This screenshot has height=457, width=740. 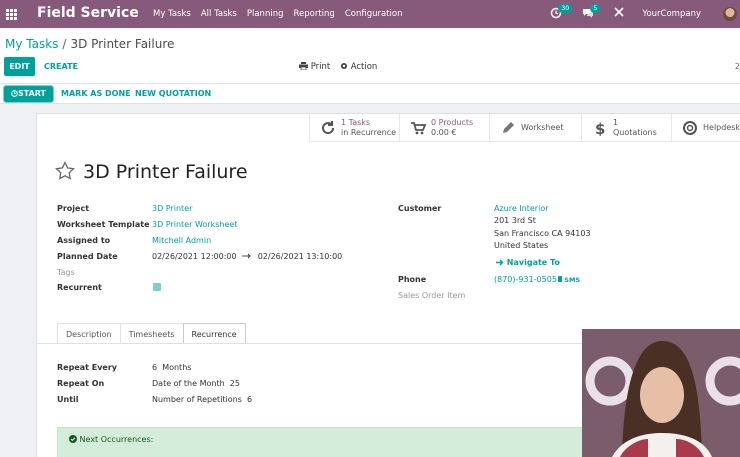 I want to click on recurrence-tasks-count: 1 Tasks, so click(x=356, y=123).